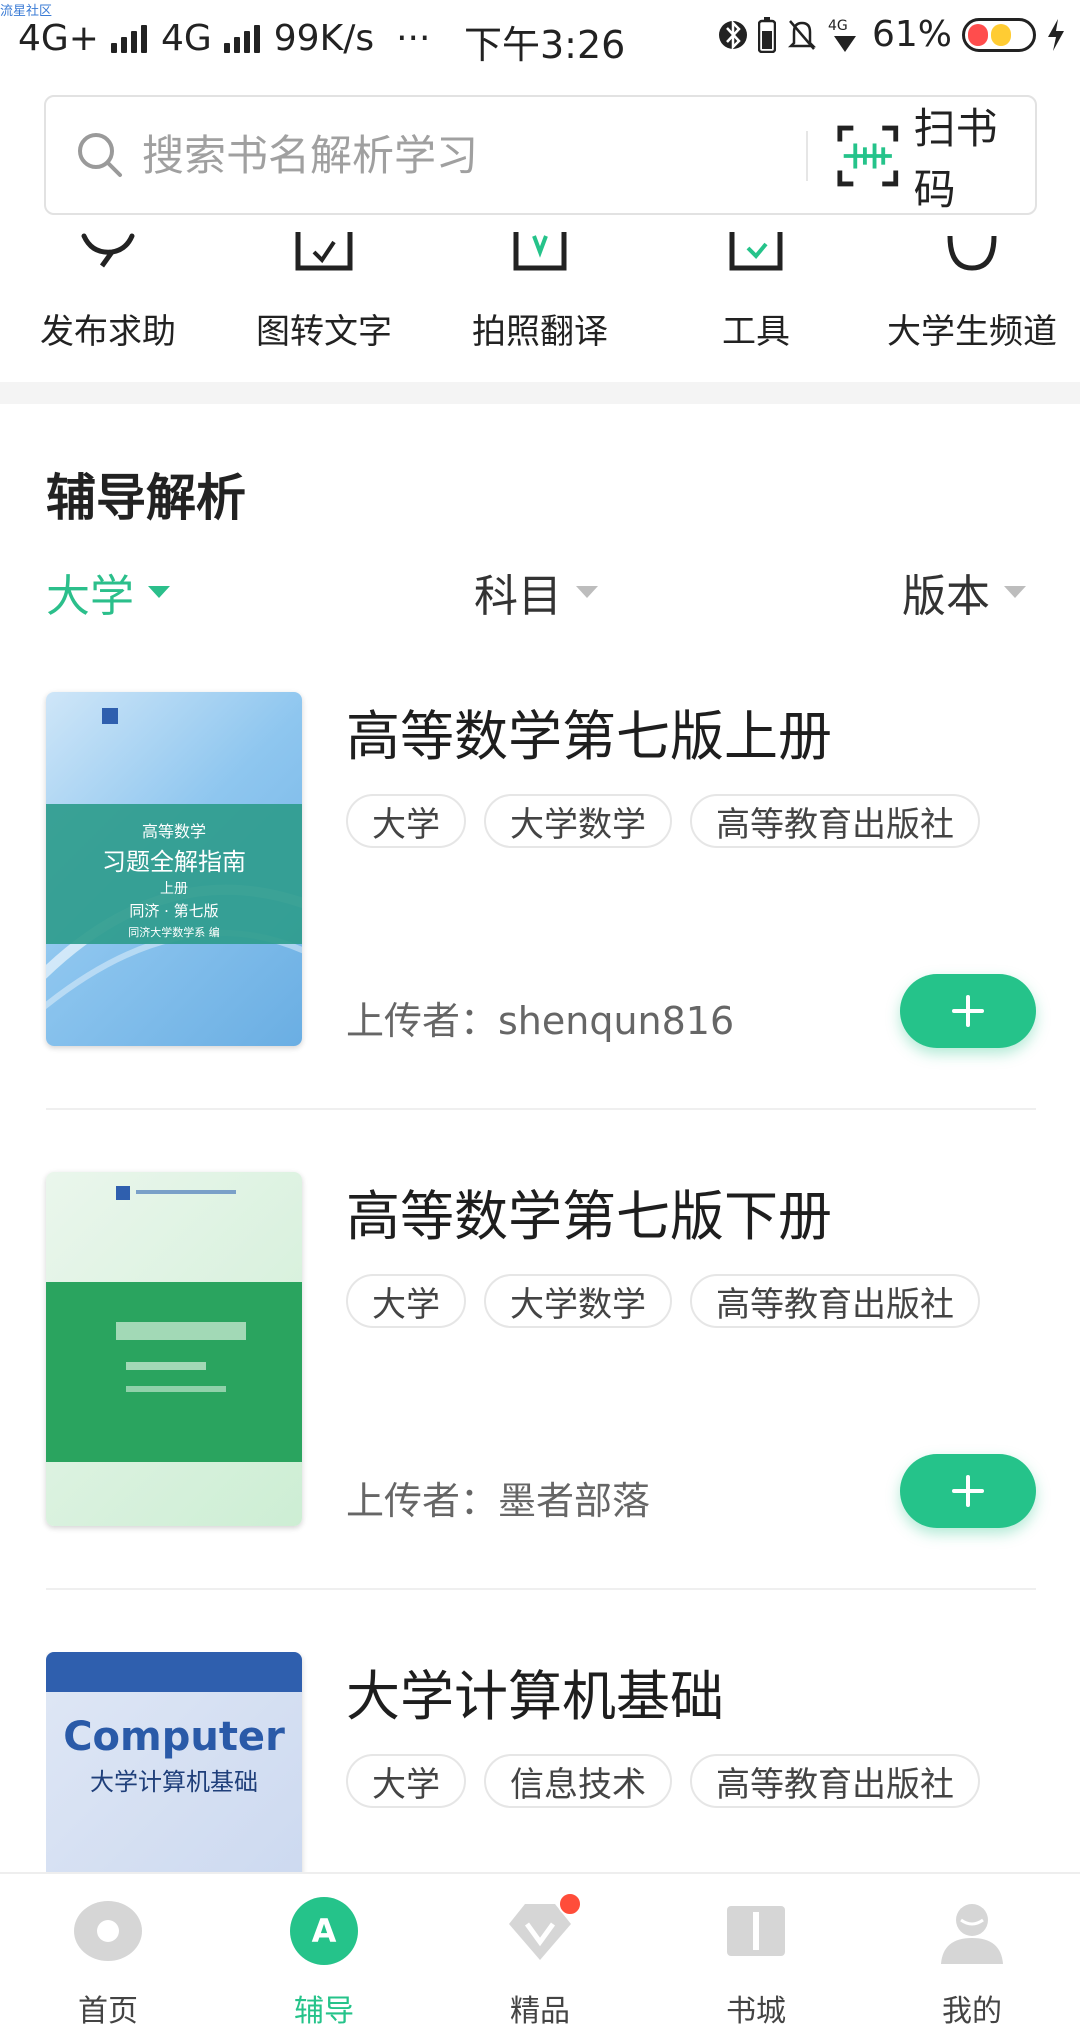 The width and height of the screenshot is (1080, 2034). I want to click on status-left: 4G+ 4G 99K/s ···, so click(224, 38).